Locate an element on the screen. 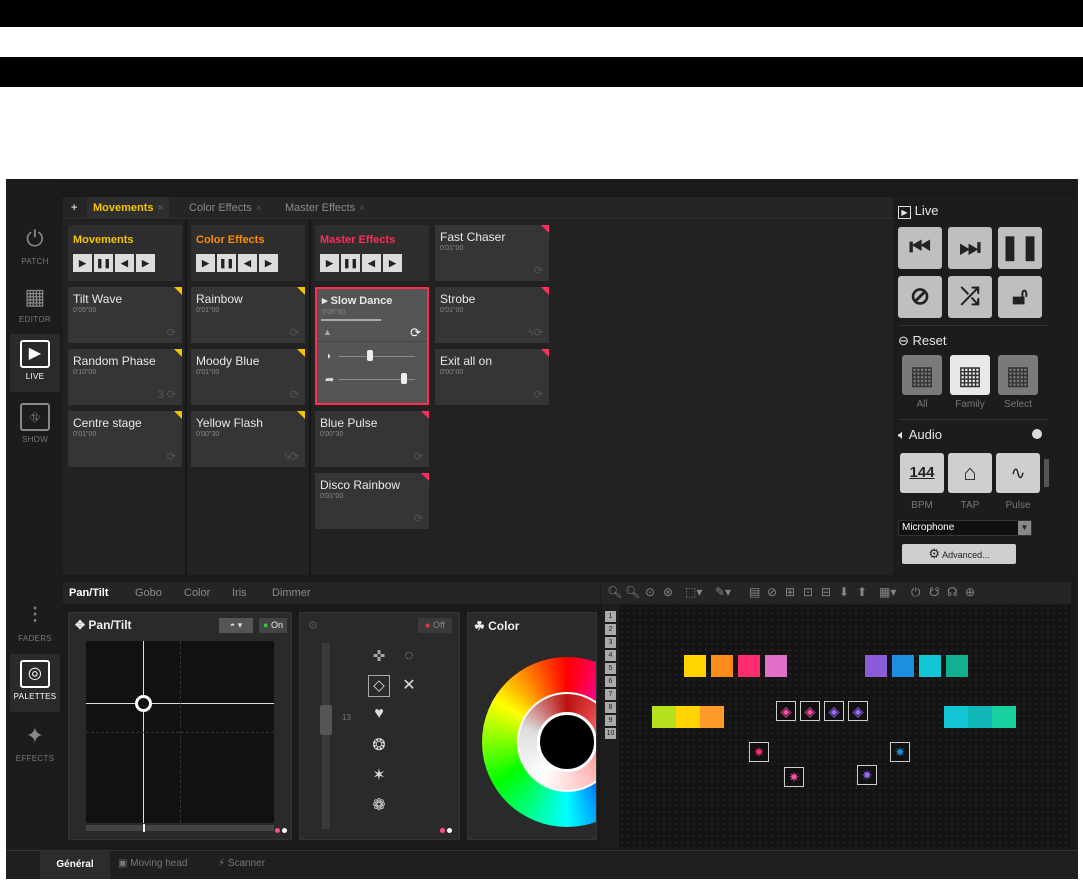 This screenshot has width=1083, height=884. audio-source-select: Microphone ▼ is located at coordinates (965, 528).